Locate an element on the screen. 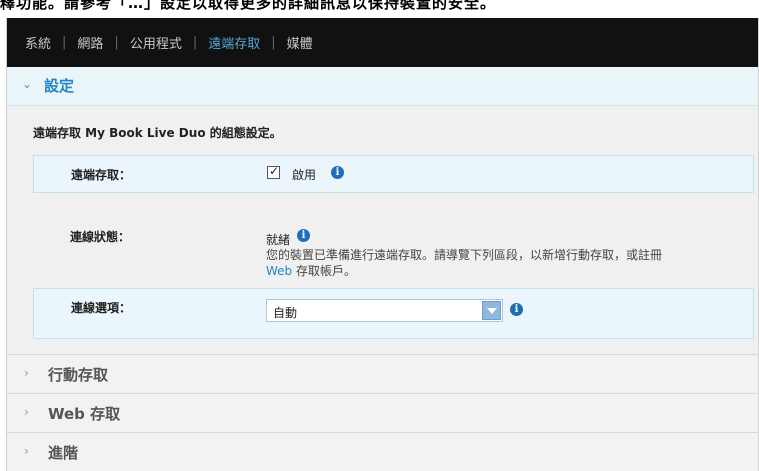 This screenshot has height=471, width=759. remote-access-label: 遠端存取： is located at coordinates (101, 175).